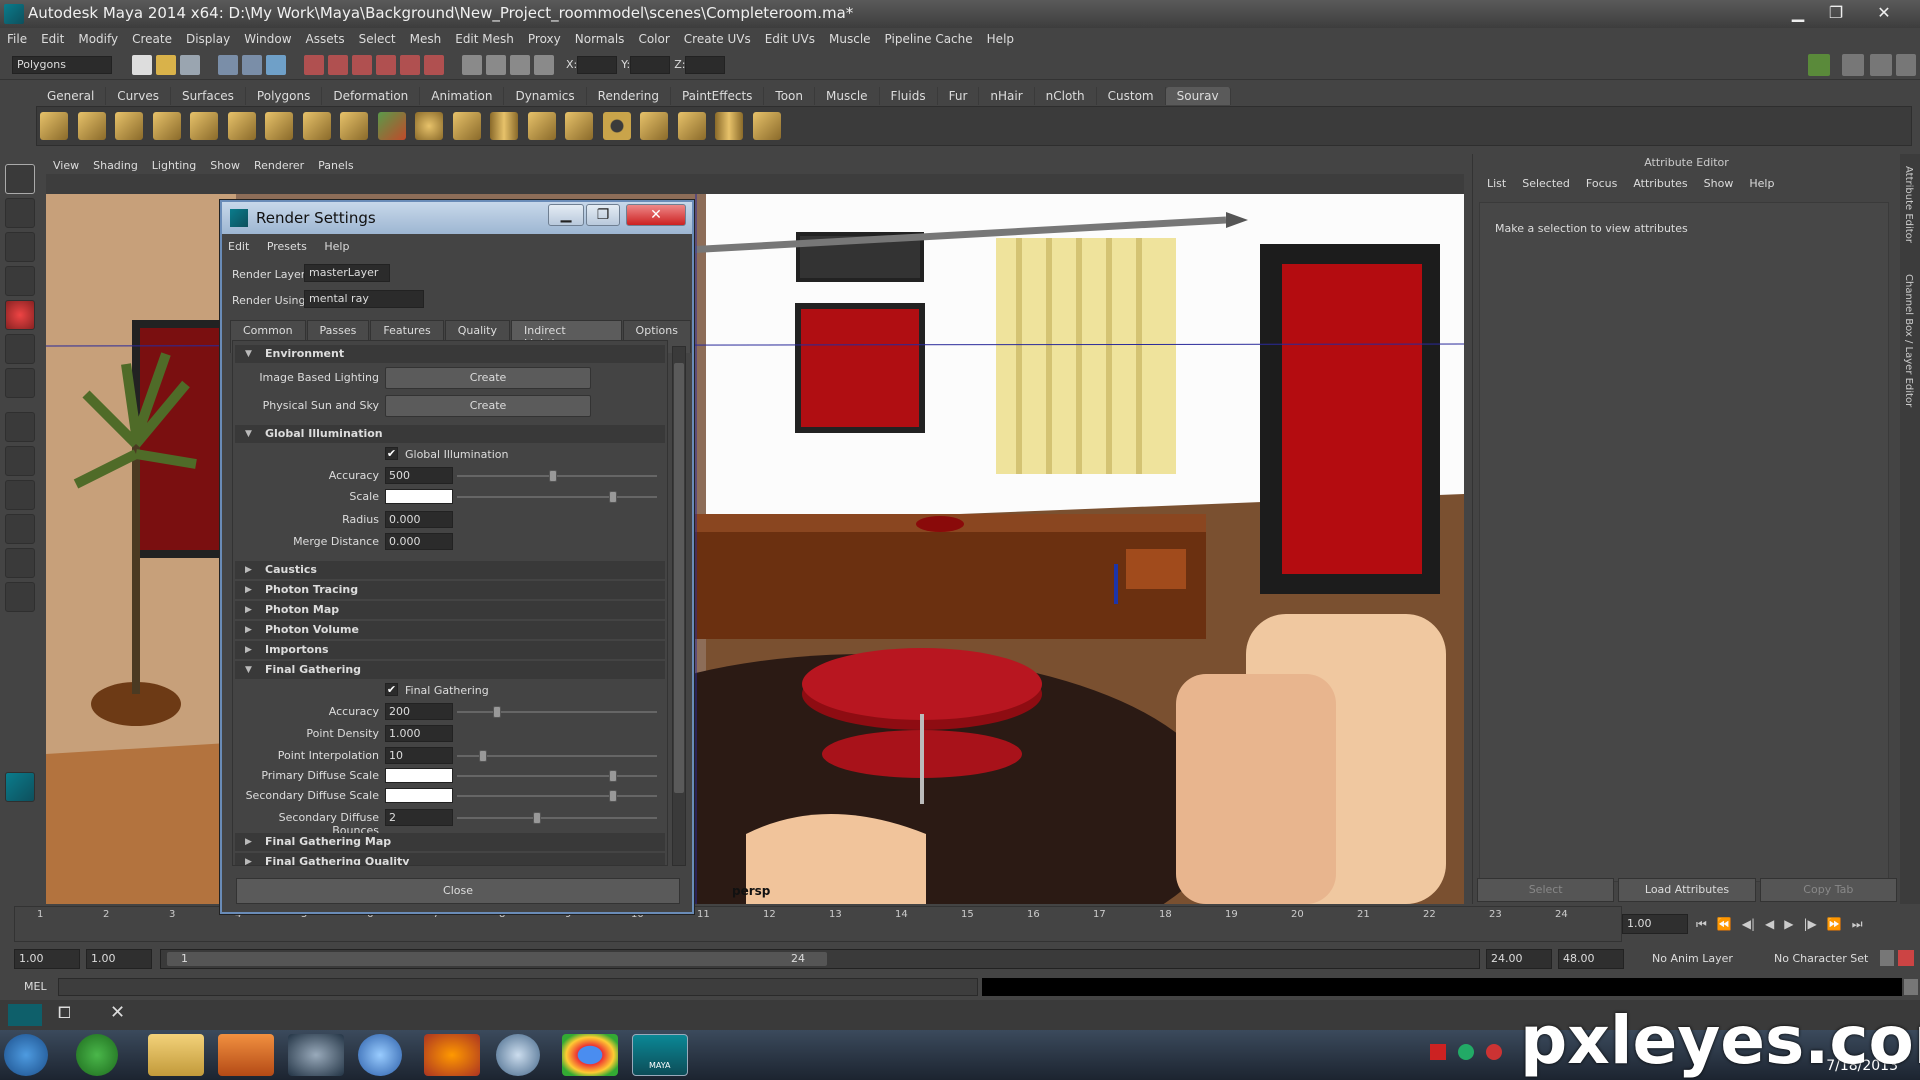  I want to click on shelf-helix-icon, so click(766, 126).